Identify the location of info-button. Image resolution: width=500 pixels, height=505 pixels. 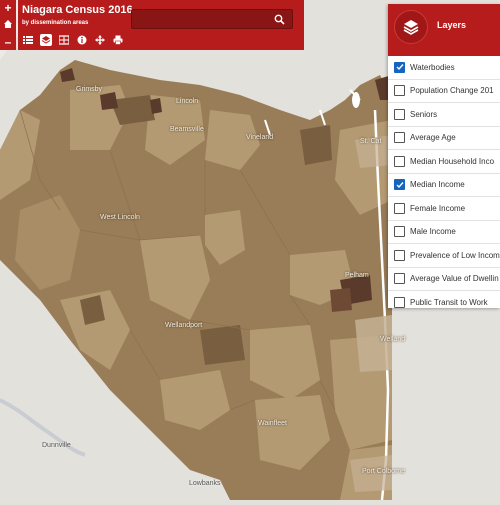
(82, 40).